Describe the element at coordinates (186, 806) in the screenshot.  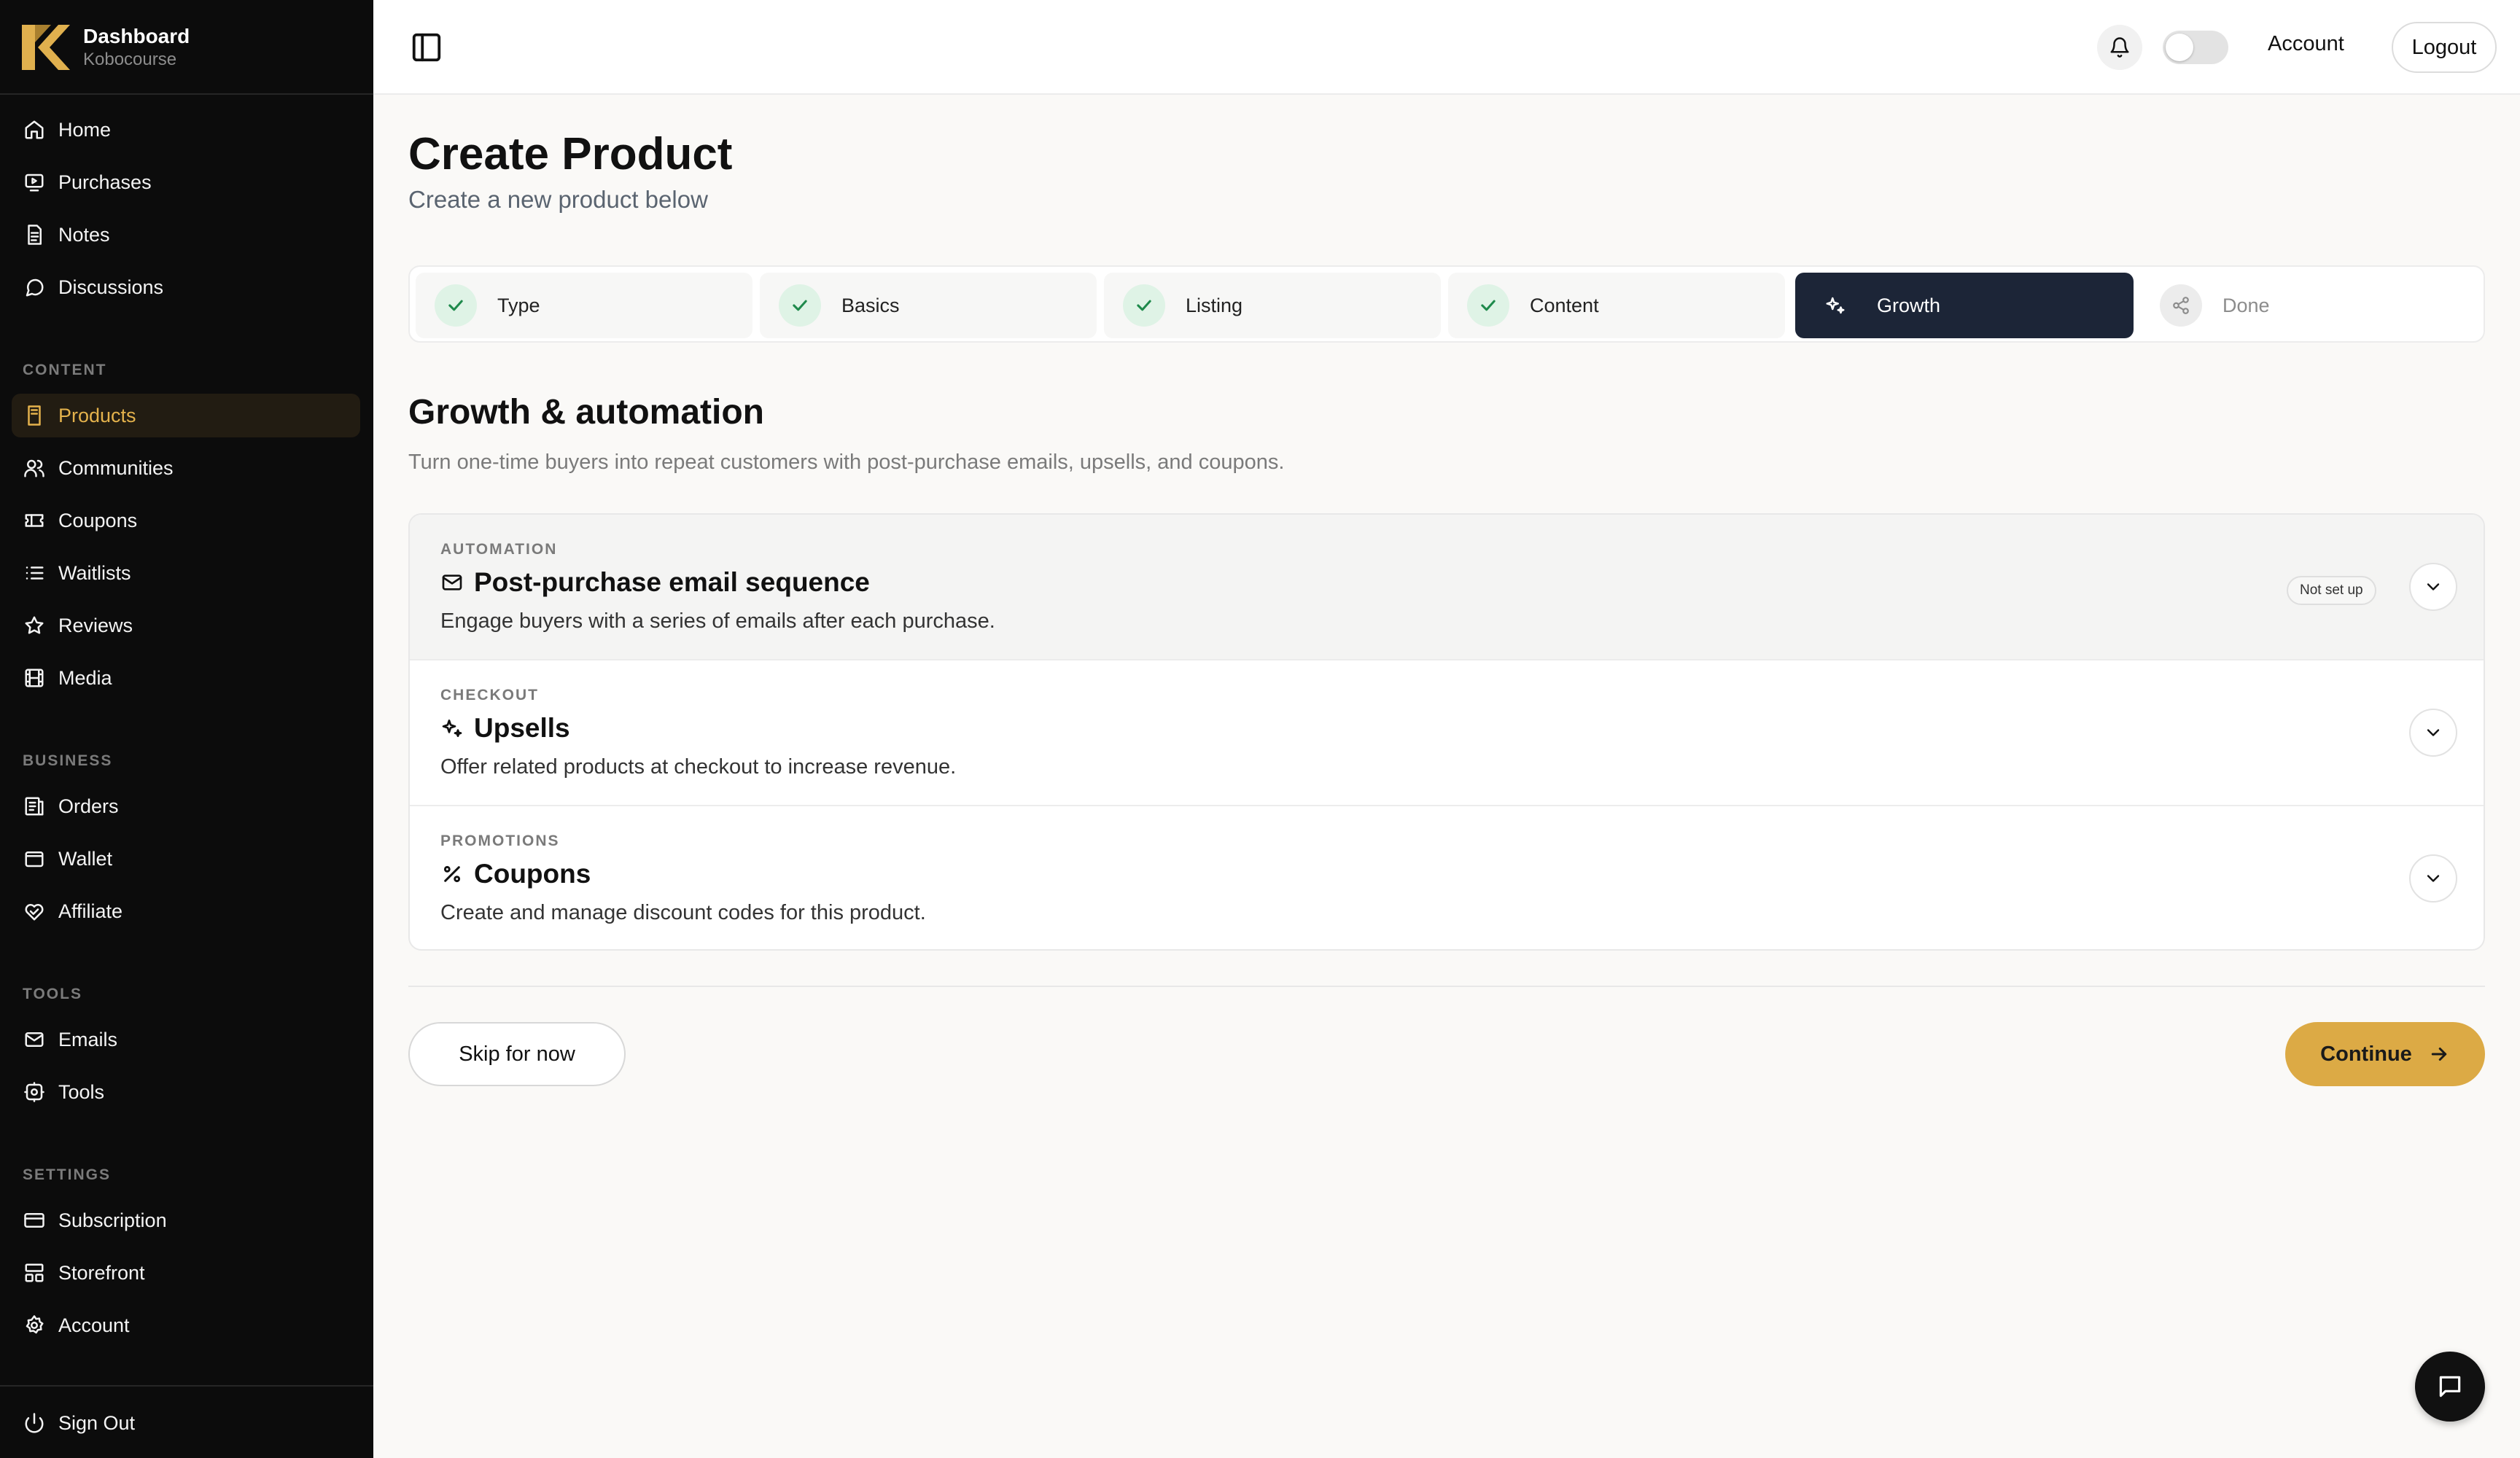
I see `sidebar-item-orders: Orders` at that location.